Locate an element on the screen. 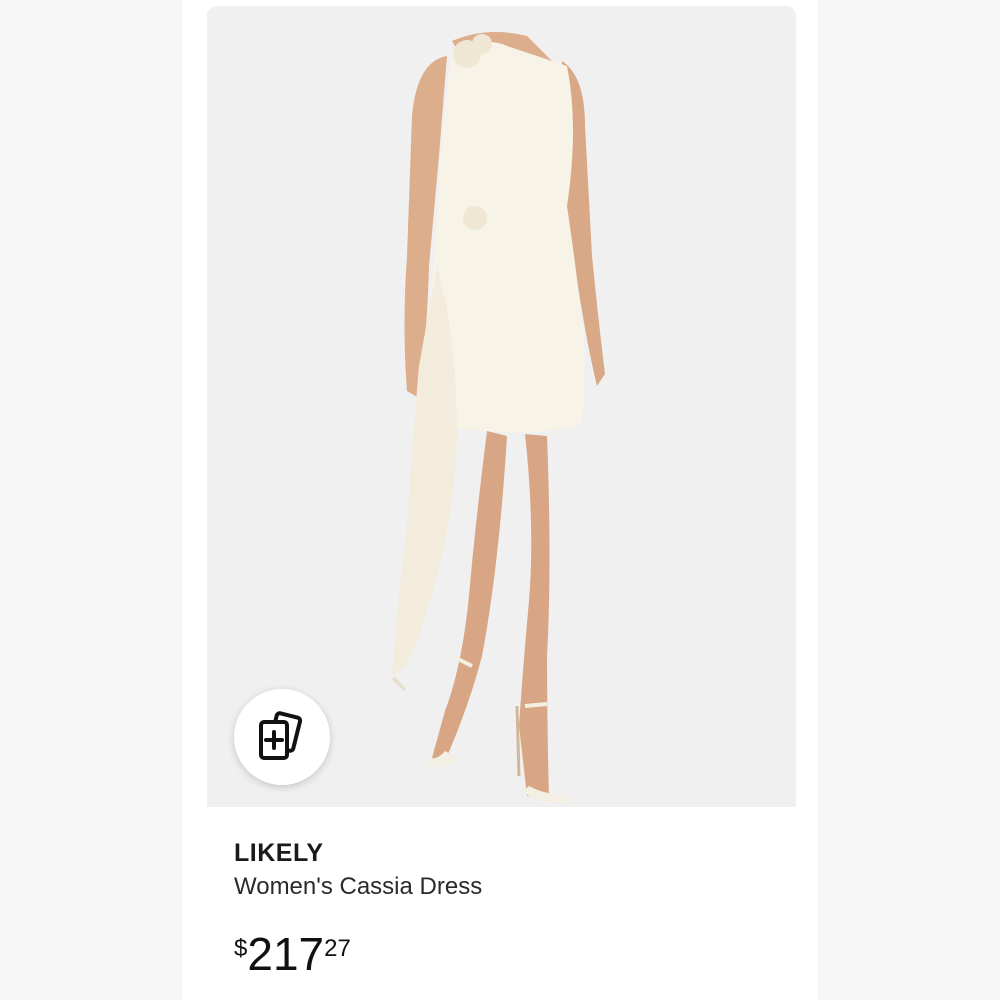  add-to-list-button is located at coordinates (282, 737).